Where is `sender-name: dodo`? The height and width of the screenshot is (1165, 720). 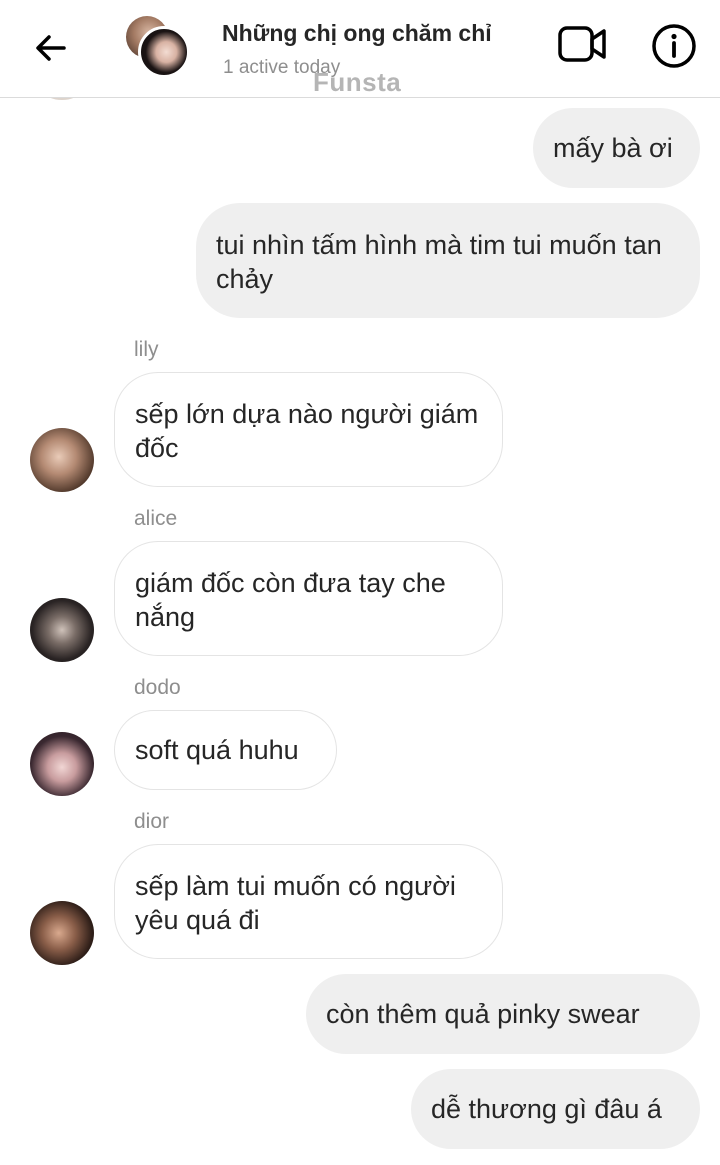 sender-name: dodo is located at coordinates (157, 687).